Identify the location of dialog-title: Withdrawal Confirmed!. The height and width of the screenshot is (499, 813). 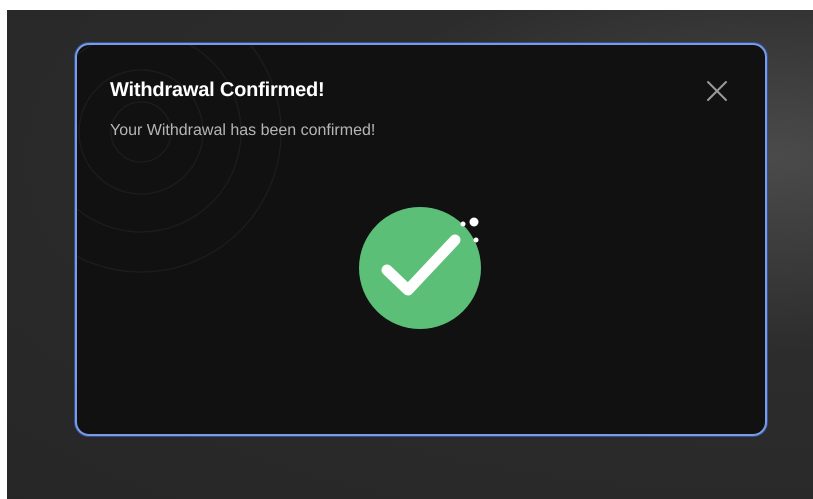
(217, 90).